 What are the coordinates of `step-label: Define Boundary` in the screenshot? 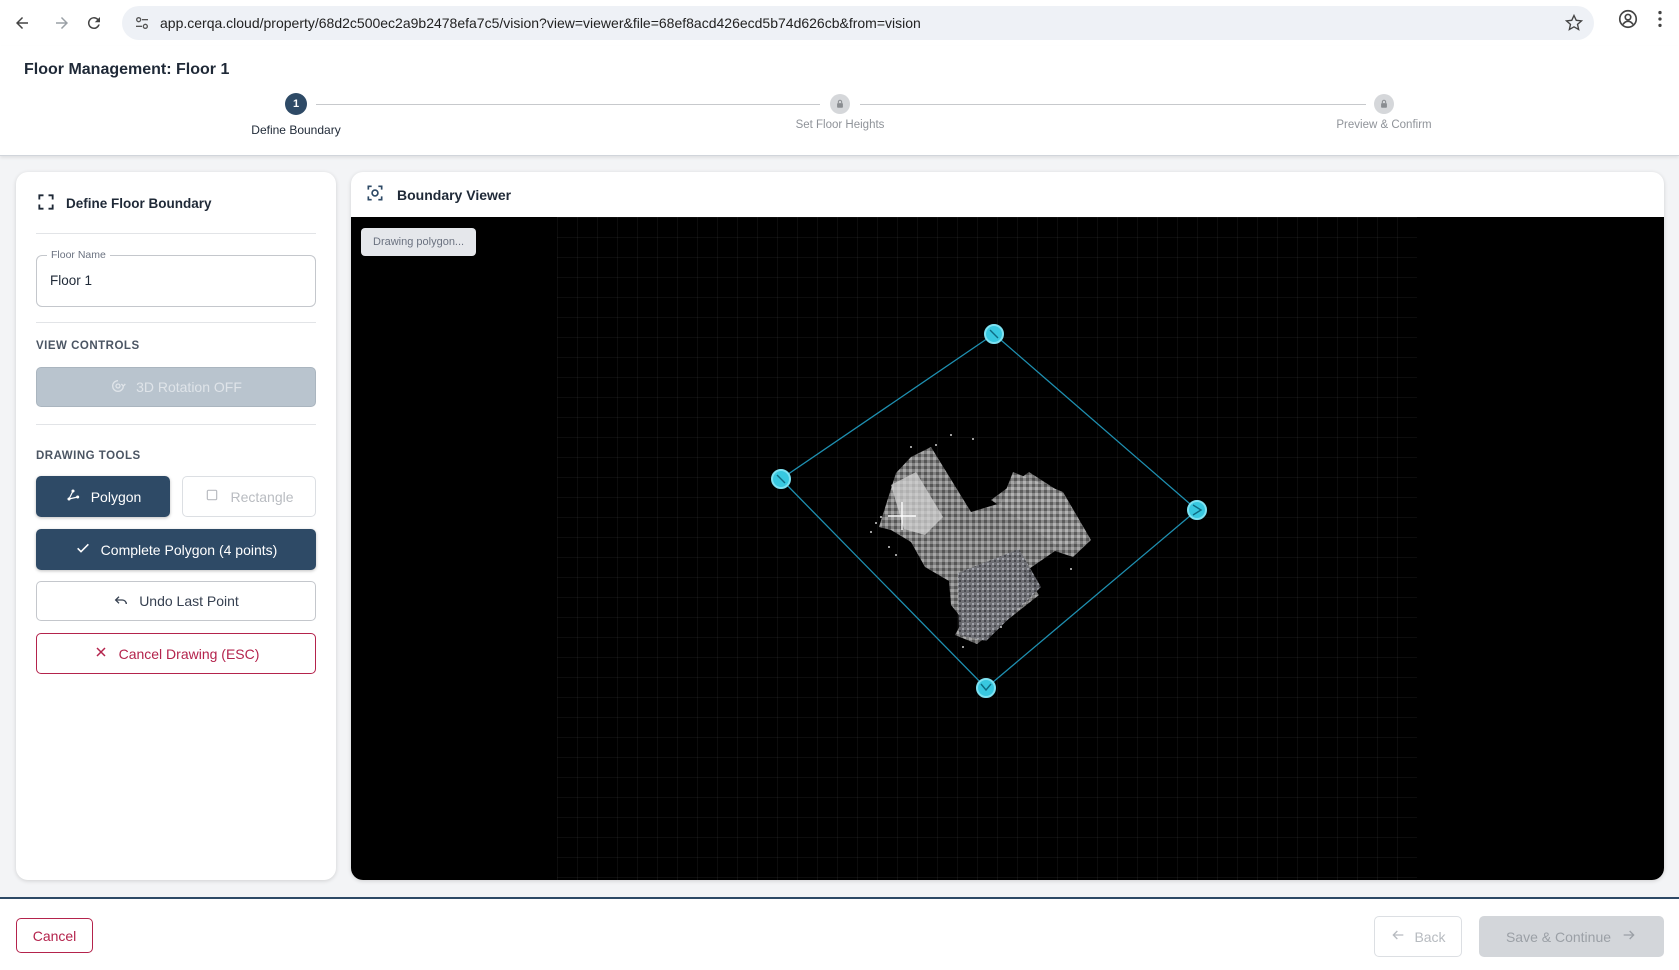 It's located at (296, 130).